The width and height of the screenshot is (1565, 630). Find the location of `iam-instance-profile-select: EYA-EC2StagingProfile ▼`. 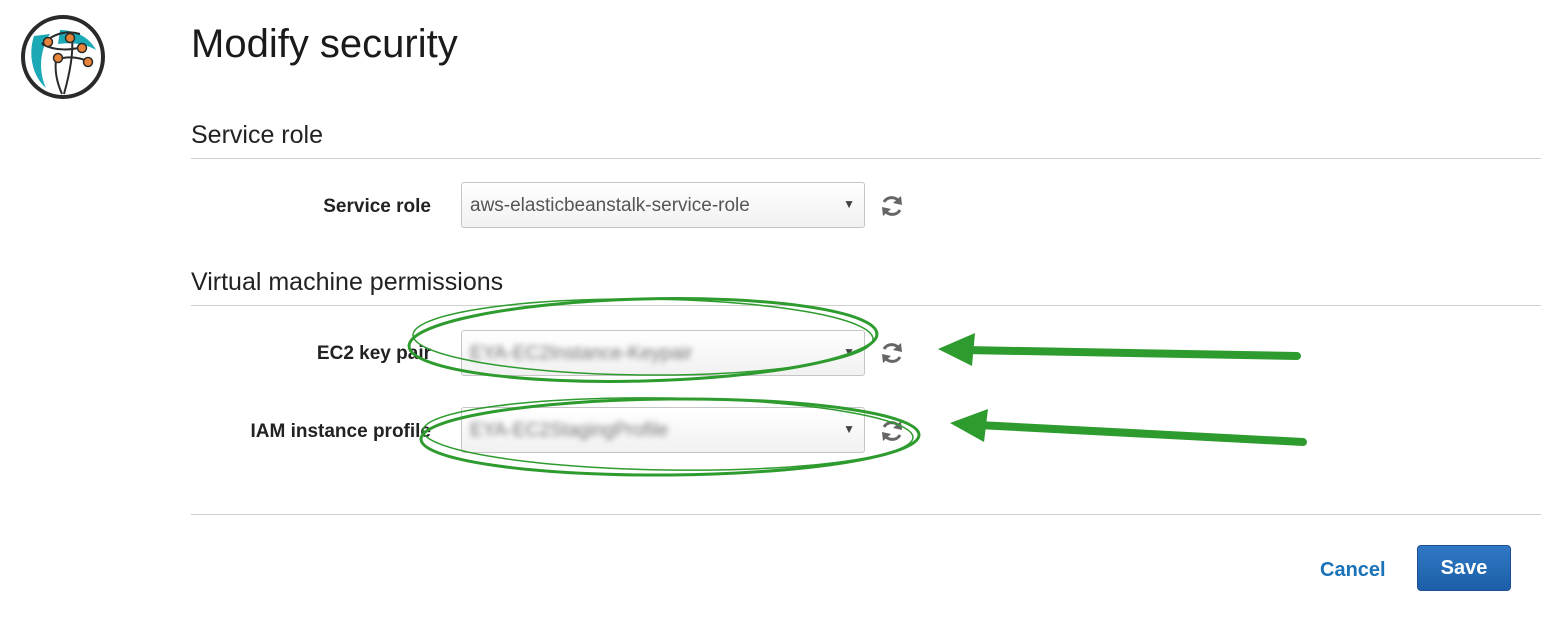

iam-instance-profile-select: EYA-EC2StagingProfile ▼ is located at coordinates (663, 430).